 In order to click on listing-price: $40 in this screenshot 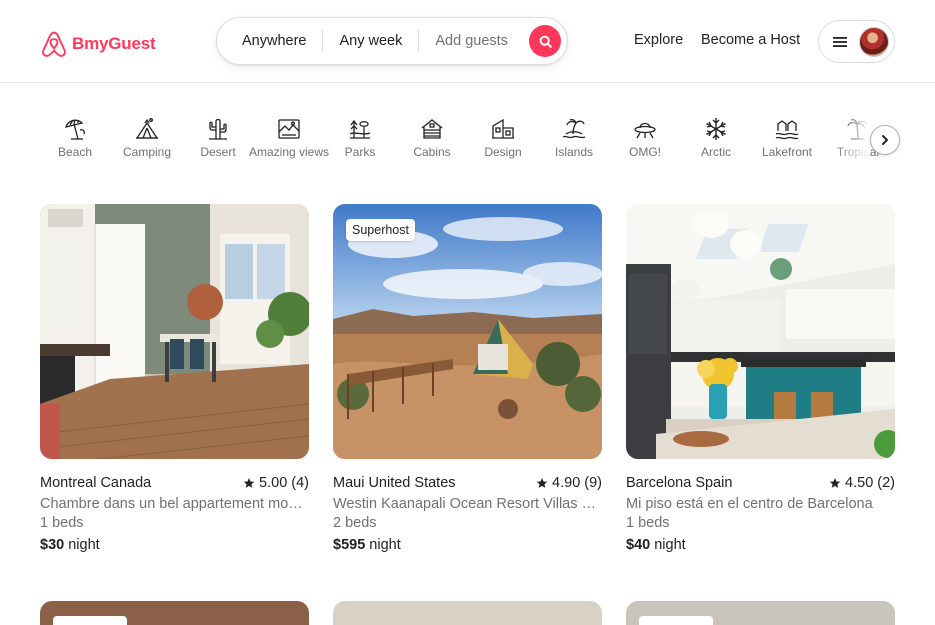, I will do `click(638, 545)`.